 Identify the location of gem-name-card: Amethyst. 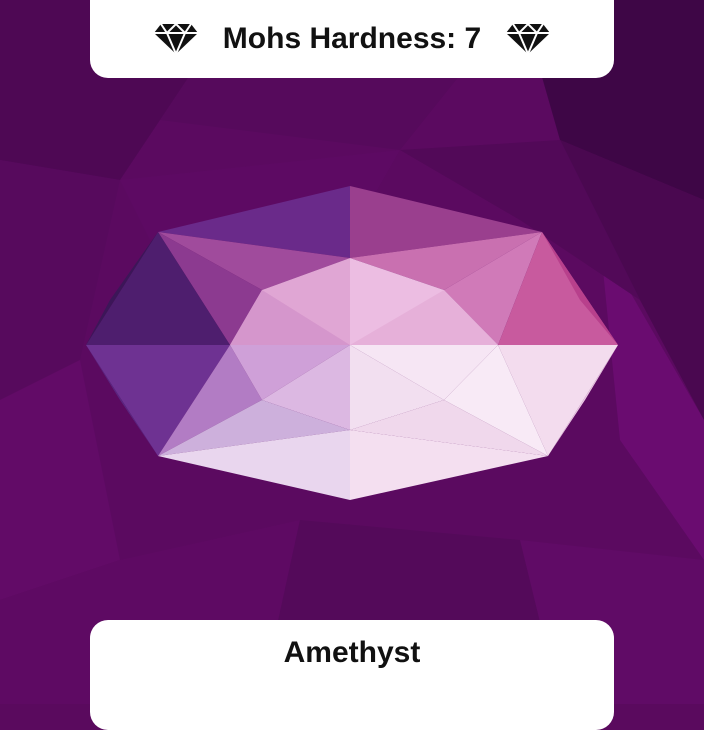
(352, 675).